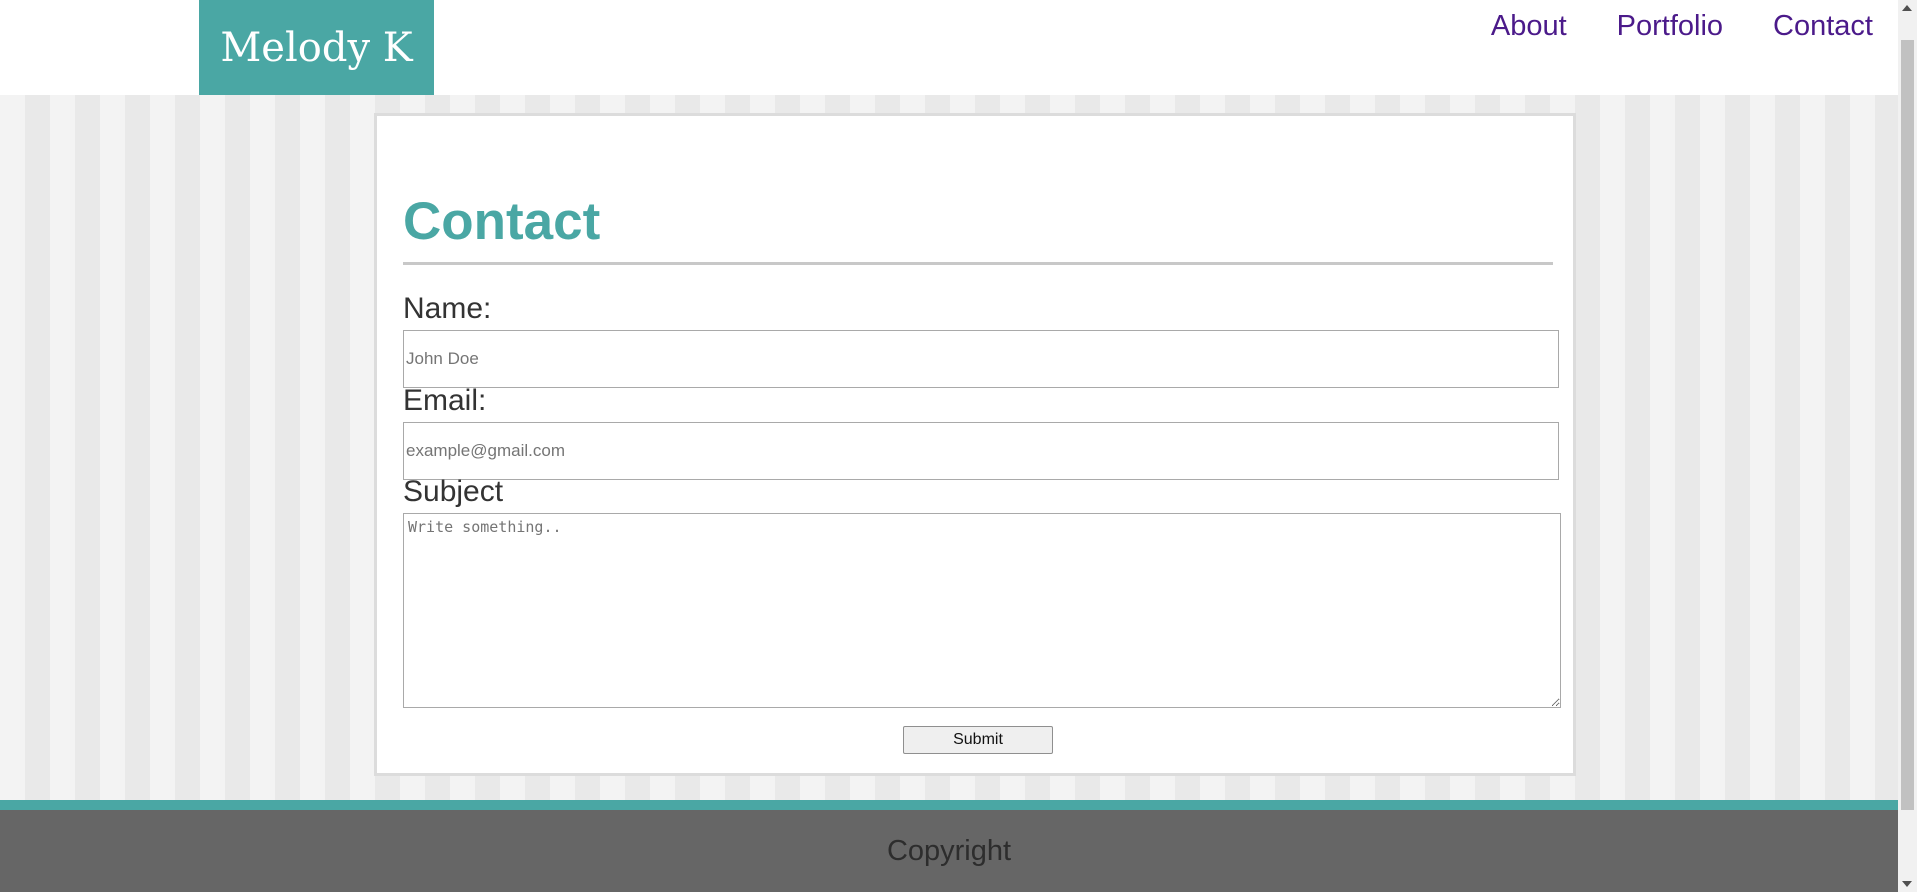 This screenshot has width=1917, height=892. I want to click on site-logo: Melody K, so click(316, 47).